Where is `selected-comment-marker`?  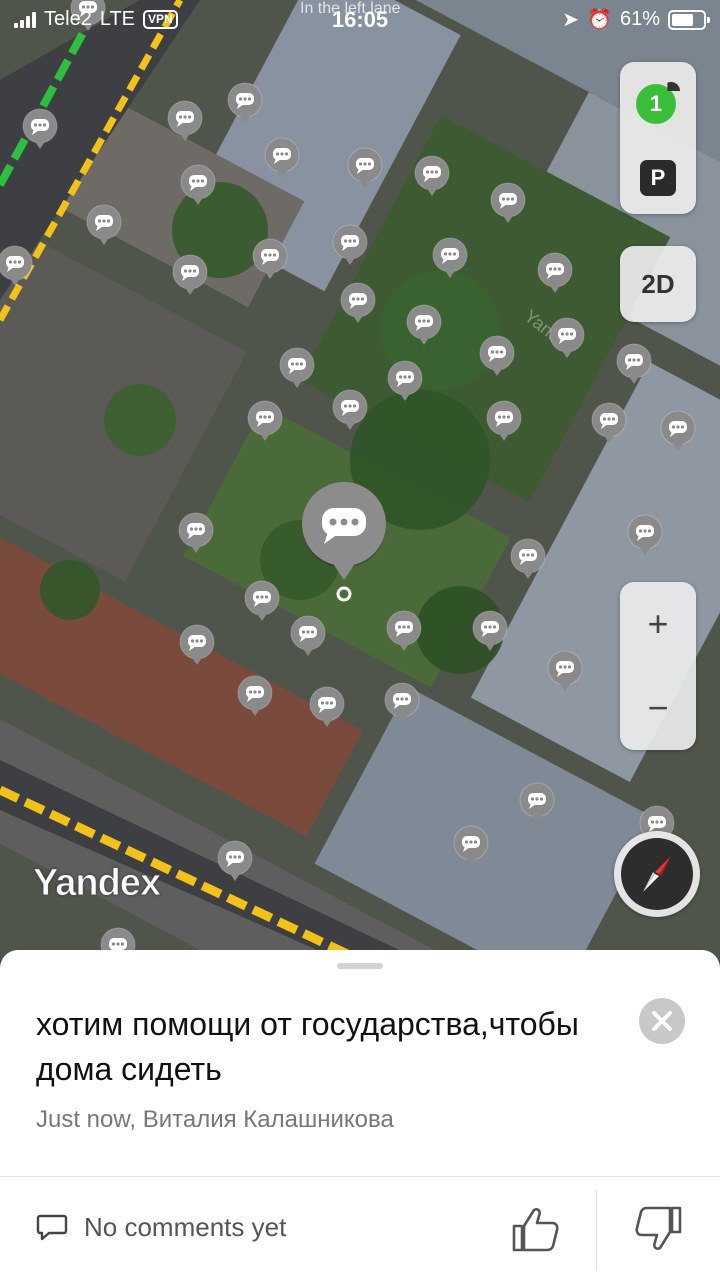 selected-comment-marker is located at coordinates (344, 542).